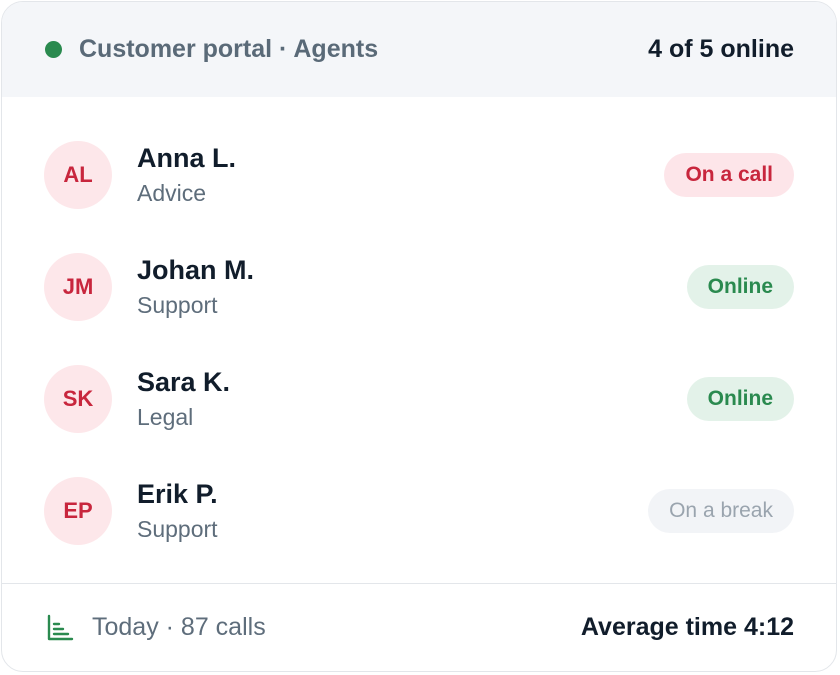 The height and width of the screenshot is (675, 840). I want to click on header-title-group: Customer portal · Agents, so click(211, 49).